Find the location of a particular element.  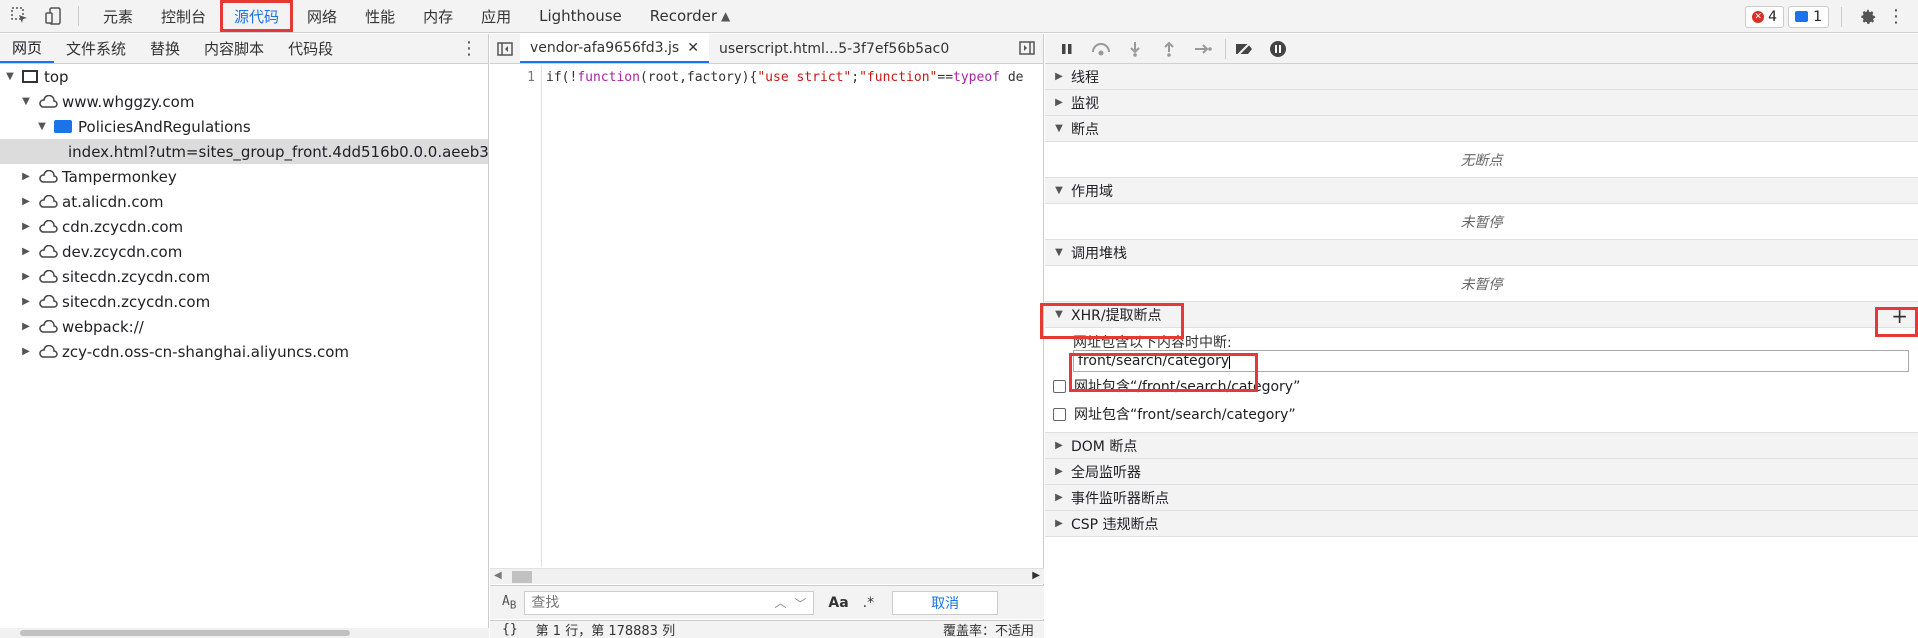

scroll-left-icon: ◀ is located at coordinates (498, 575).